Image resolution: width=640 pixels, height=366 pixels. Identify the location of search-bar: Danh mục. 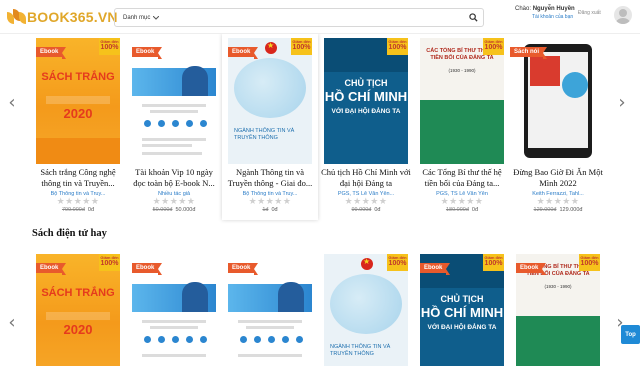
(299, 17).